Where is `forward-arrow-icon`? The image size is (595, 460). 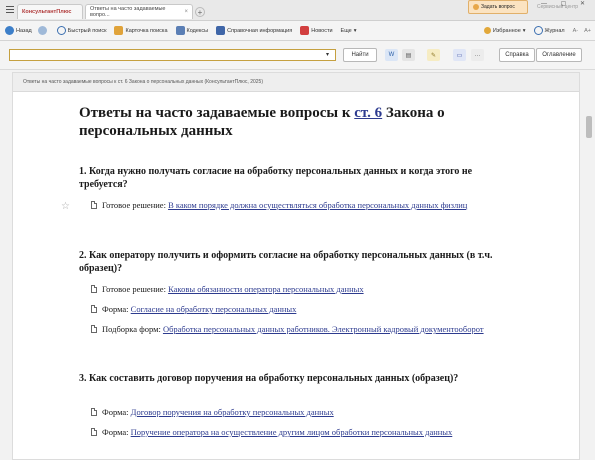 forward-arrow-icon is located at coordinates (42, 30).